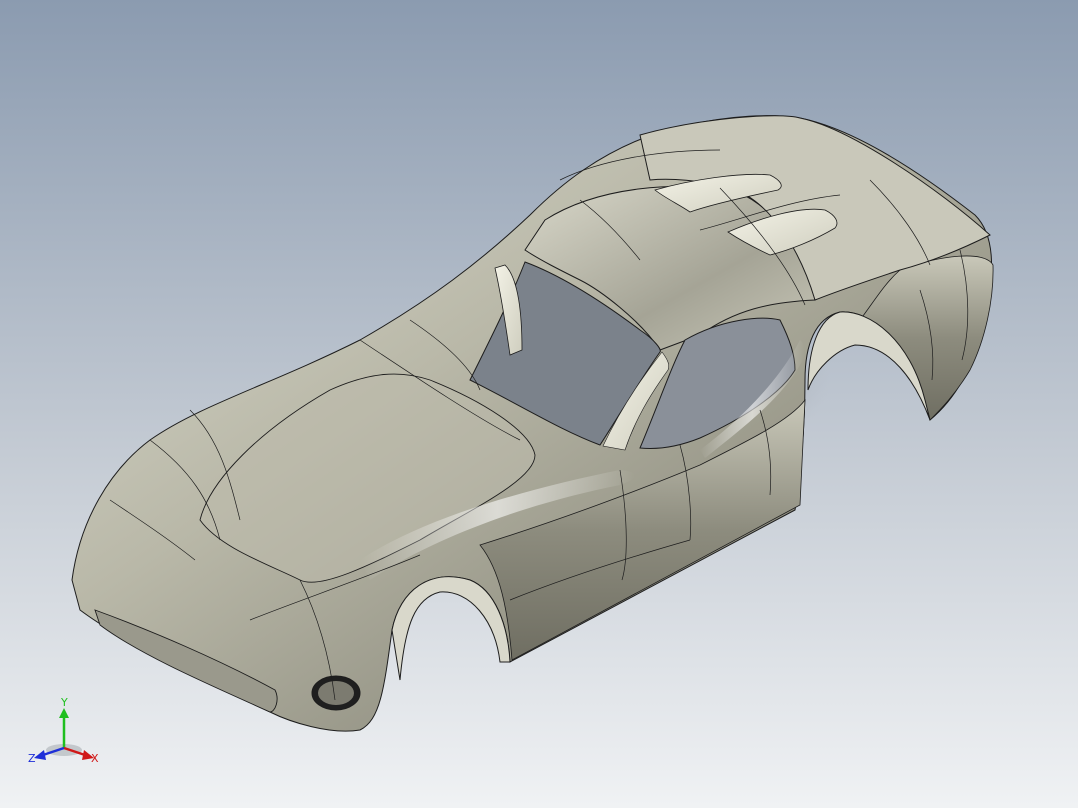 Image resolution: width=1078 pixels, height=808 pixels. Describe the element at coordinates (336, 693) in the screenshot. I see `headlight-lens` at that location.